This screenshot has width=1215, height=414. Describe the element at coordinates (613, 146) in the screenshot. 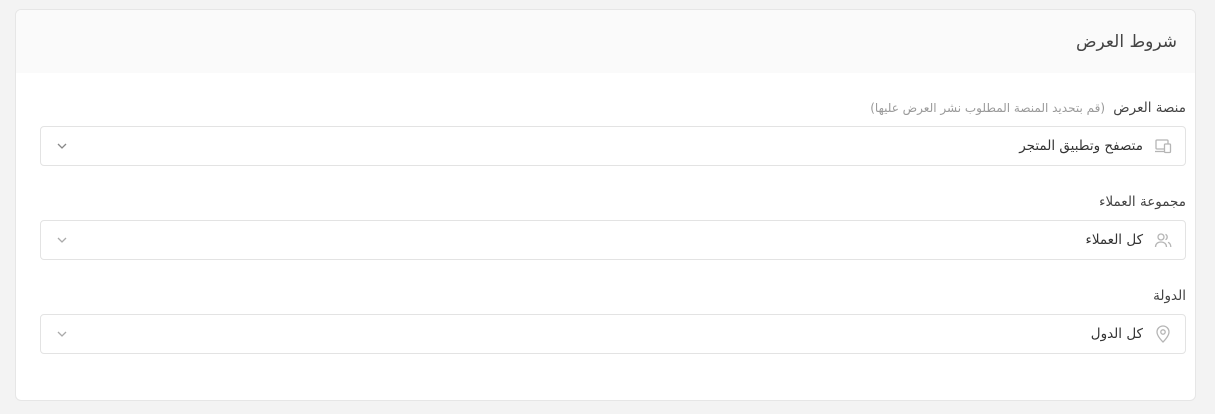

I see `platform-select: متصفح وتطبيق المتجر` at that location.